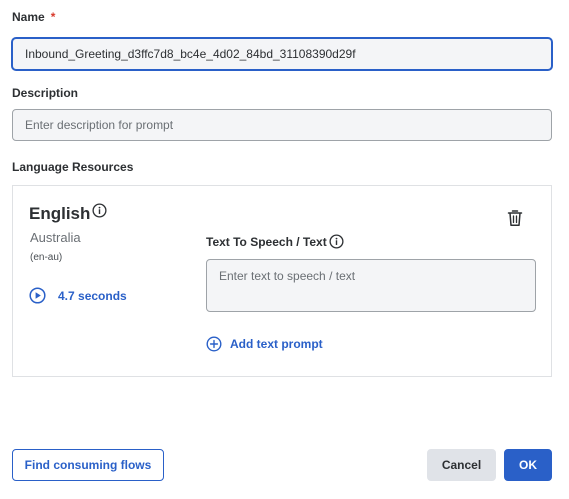  What do you see at coordinates (461, 465) in the screenshot?
I see `cancel-button: Cancel` at bounding box center [461, 465].